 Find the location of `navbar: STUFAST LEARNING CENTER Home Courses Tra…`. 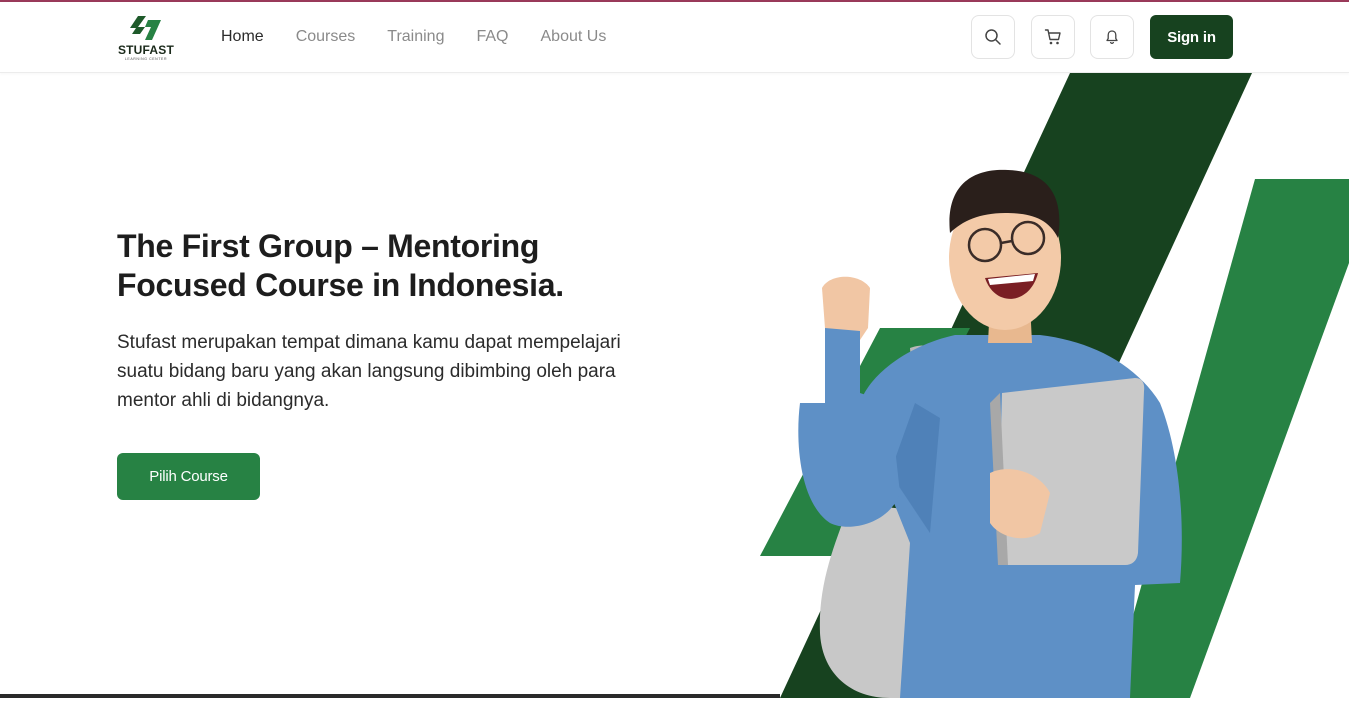

navbar: STUFAST LEARNING CENTER Home Courses Tra… is located at coordinates (674, 37).